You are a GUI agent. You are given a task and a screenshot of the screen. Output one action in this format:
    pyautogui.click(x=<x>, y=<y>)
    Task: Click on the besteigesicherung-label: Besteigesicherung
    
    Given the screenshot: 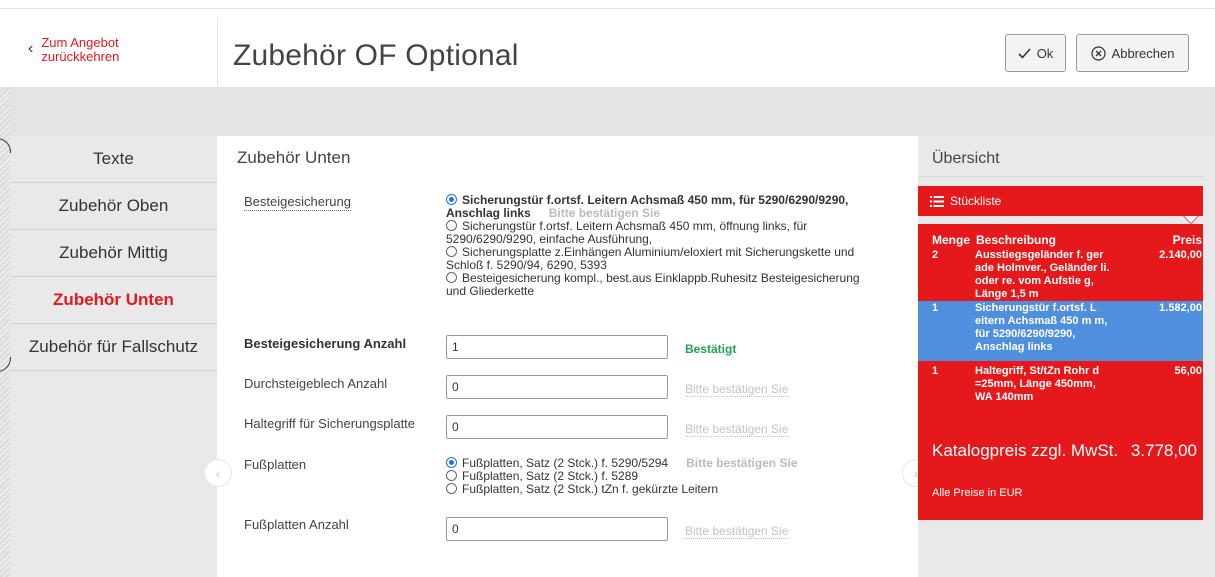 What is the action you would take?
    pyautogui.click(x=297, y=202)
    